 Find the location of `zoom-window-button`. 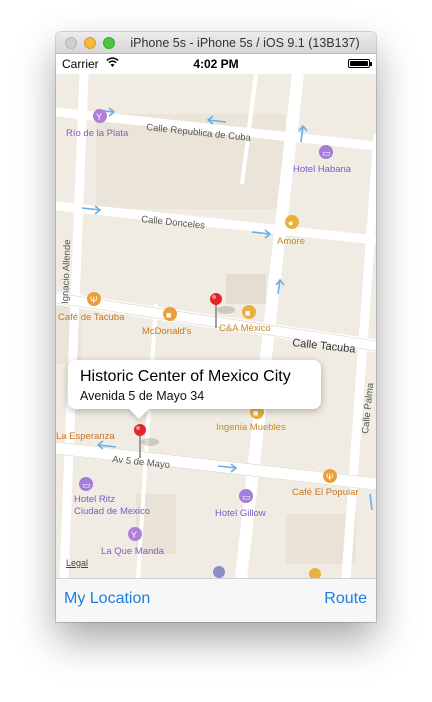

zoom-window-button is located at coordinates (109, 43).